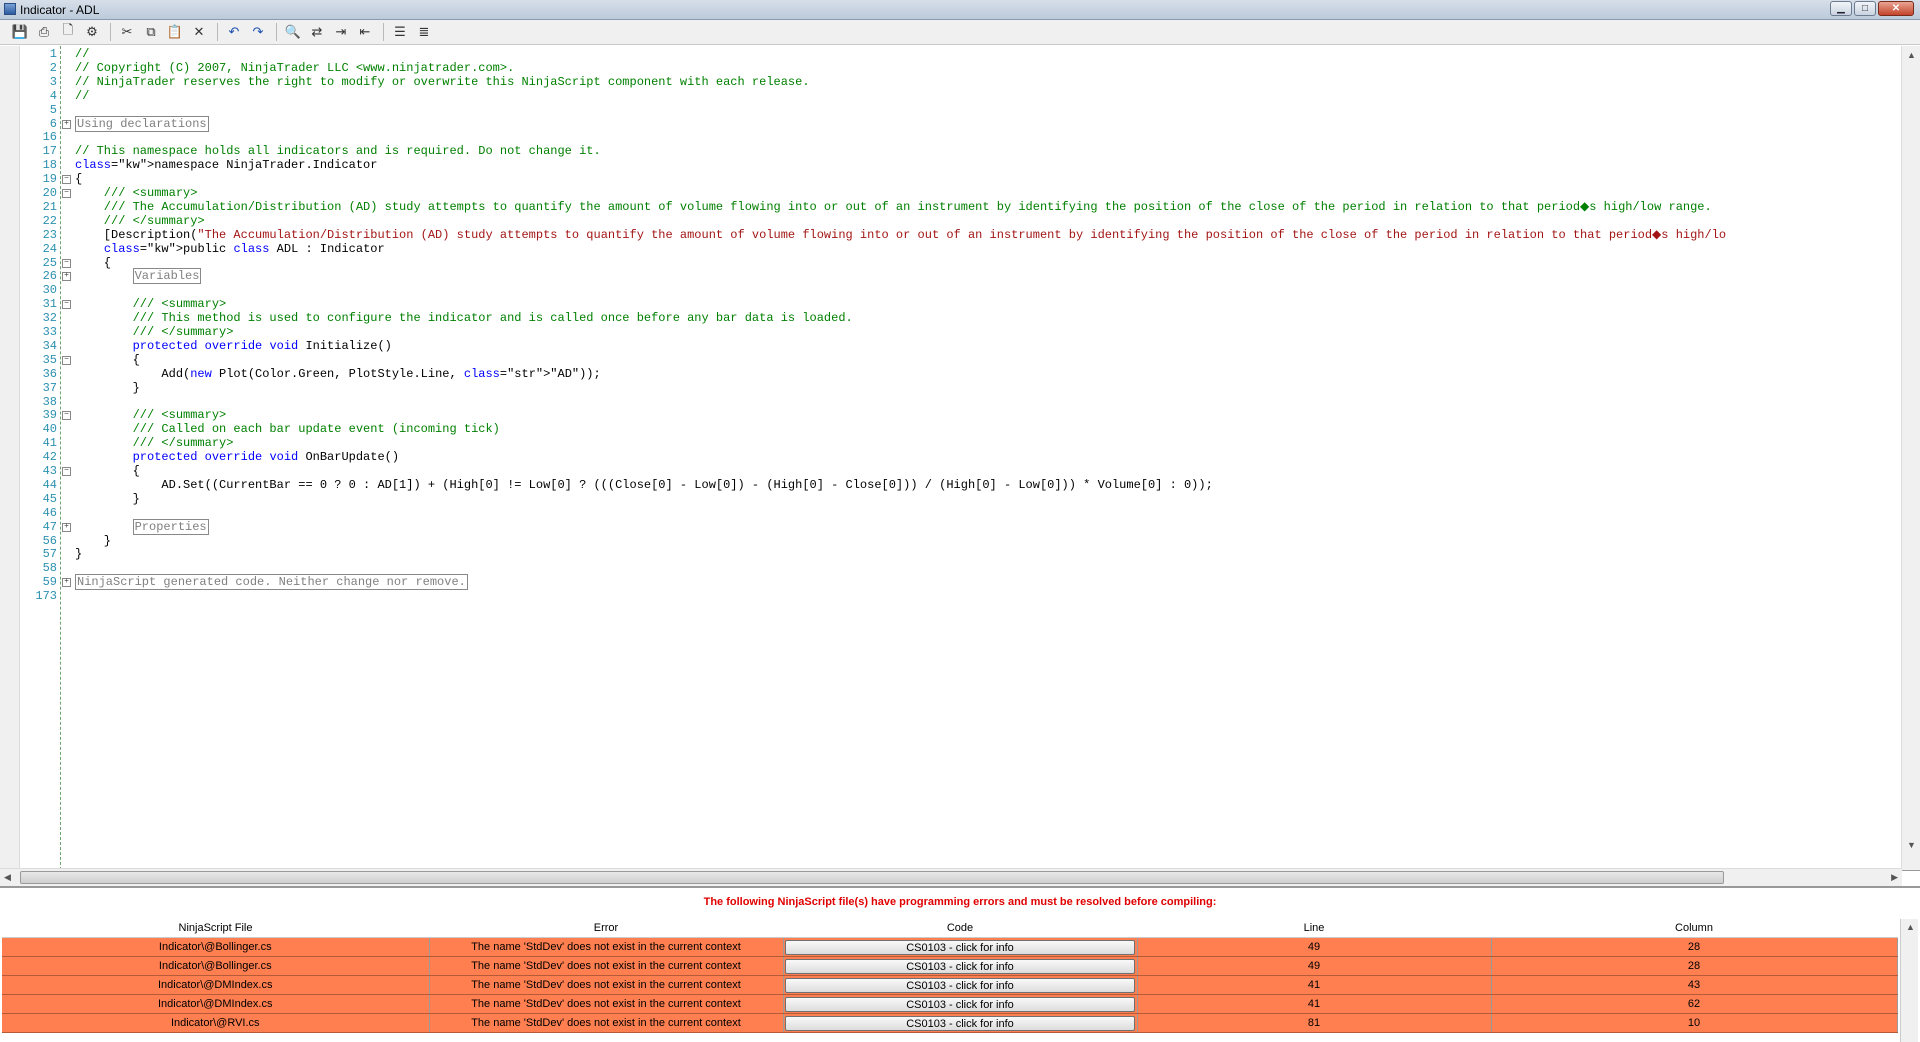 The height and width of the screenshot is (1042, 1920). What do you see at coordinates (1694, 928) in the screenshot?
I see `column-header-column: Column` at bounding box center [1694, 928].